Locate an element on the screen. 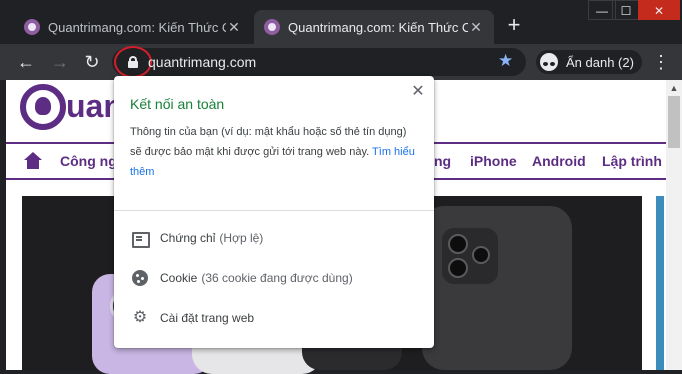  toolbar: ← → ↻ quantrimang.com ★ Ẩn danh (2) ⋮ is located at coordinates (341, 62).